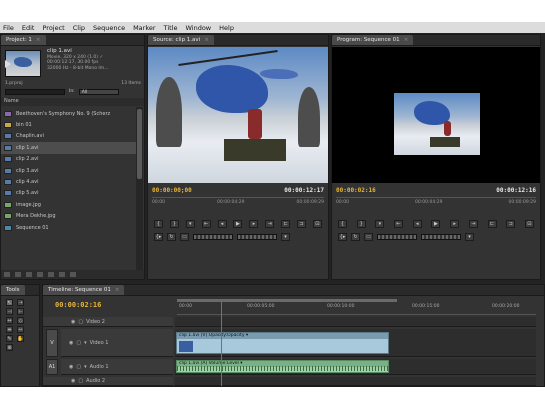  I want to click on scrollbar-thumb, so click(139, 144).